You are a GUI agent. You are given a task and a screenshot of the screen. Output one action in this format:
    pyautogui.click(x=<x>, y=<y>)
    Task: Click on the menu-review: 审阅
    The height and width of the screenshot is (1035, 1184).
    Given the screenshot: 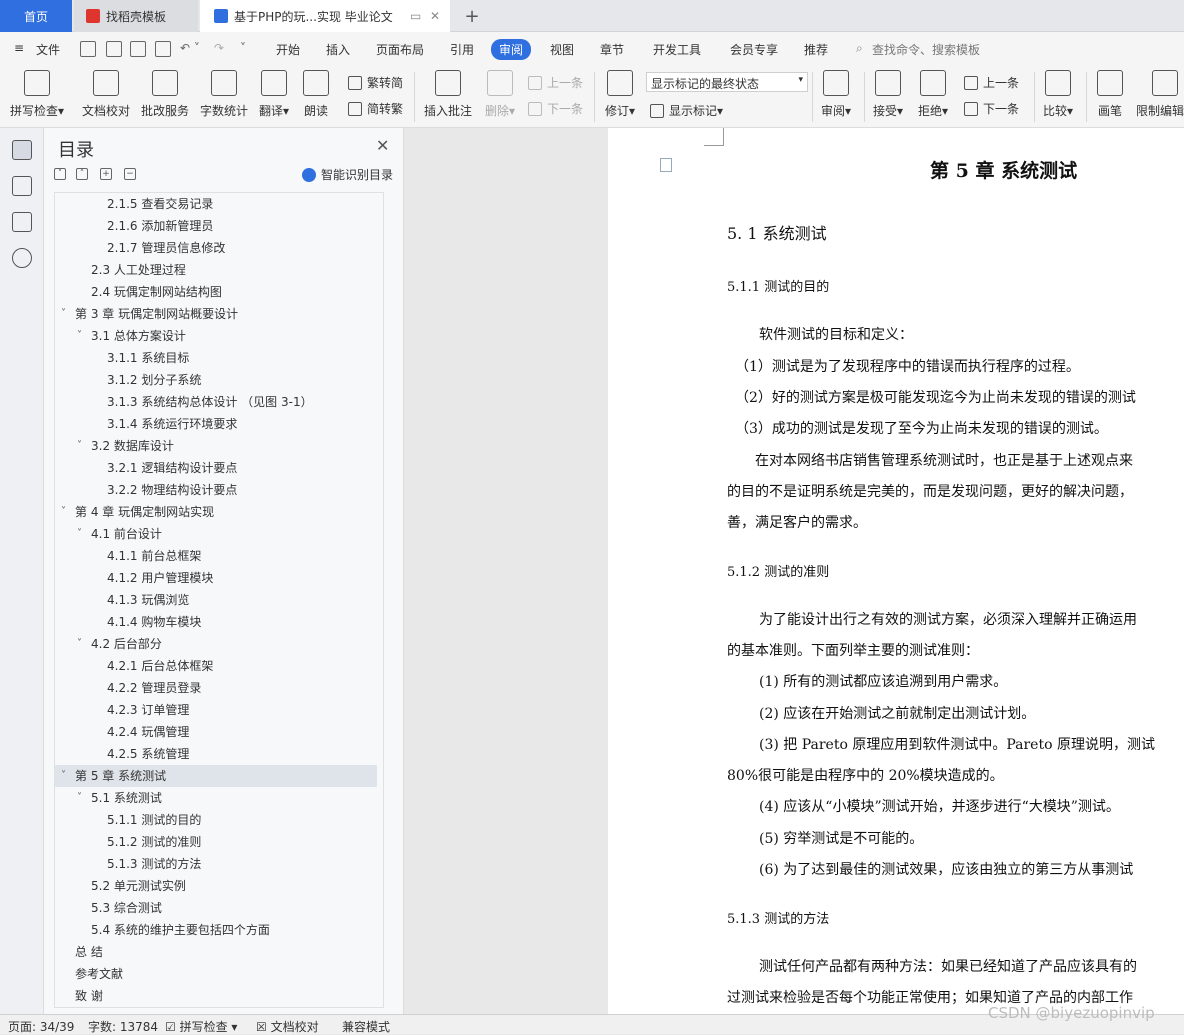 What is the action you would take?
    pyautogui.click(x=511, y=49)
    